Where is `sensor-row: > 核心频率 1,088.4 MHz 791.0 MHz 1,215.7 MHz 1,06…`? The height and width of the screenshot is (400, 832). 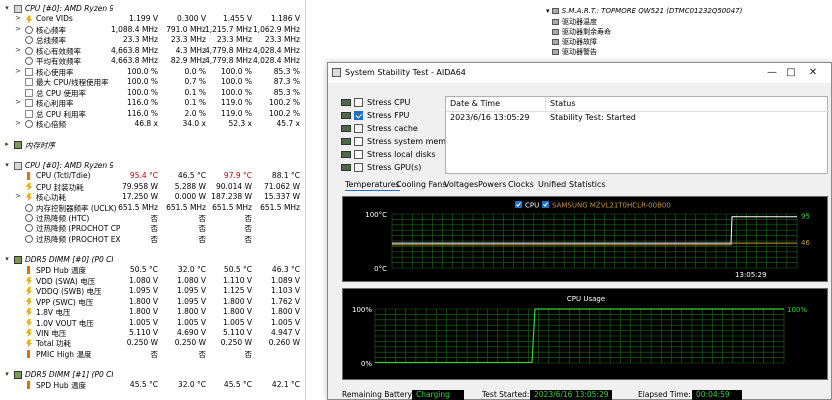
sensor-row: > 核心频率 1,088.4 MHz 791.0 MHz 1,215.7 MHz 1,06… is located at coordinates (152, 30).